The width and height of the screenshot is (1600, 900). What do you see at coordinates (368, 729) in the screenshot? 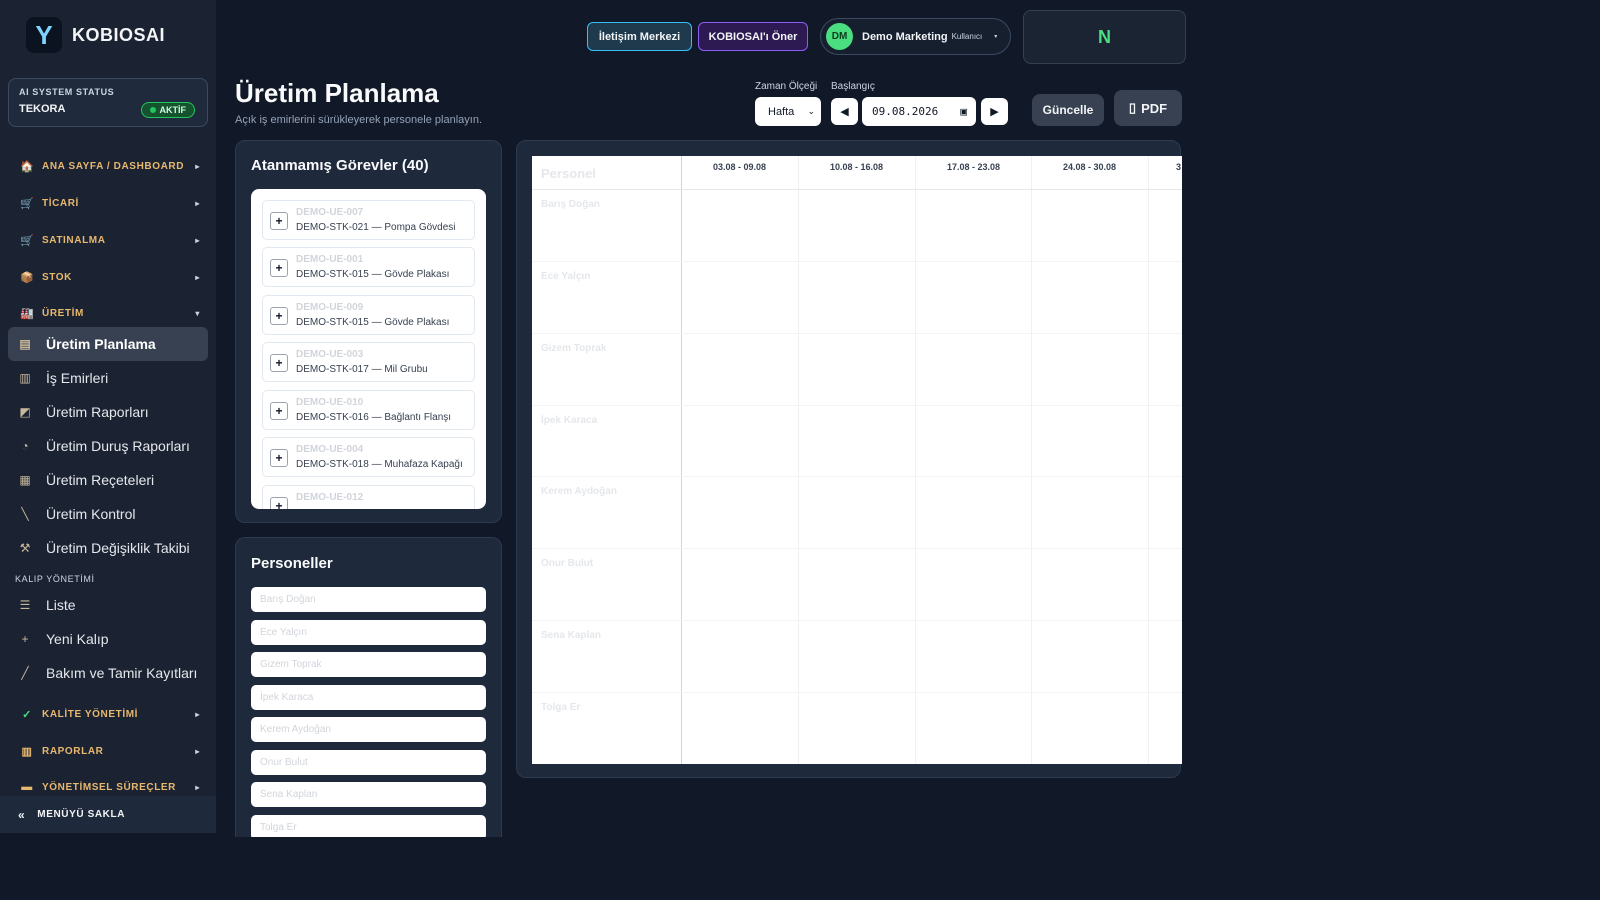
I see `person-chip: Kerem Aydoğan` at bounding box center [368, 729].